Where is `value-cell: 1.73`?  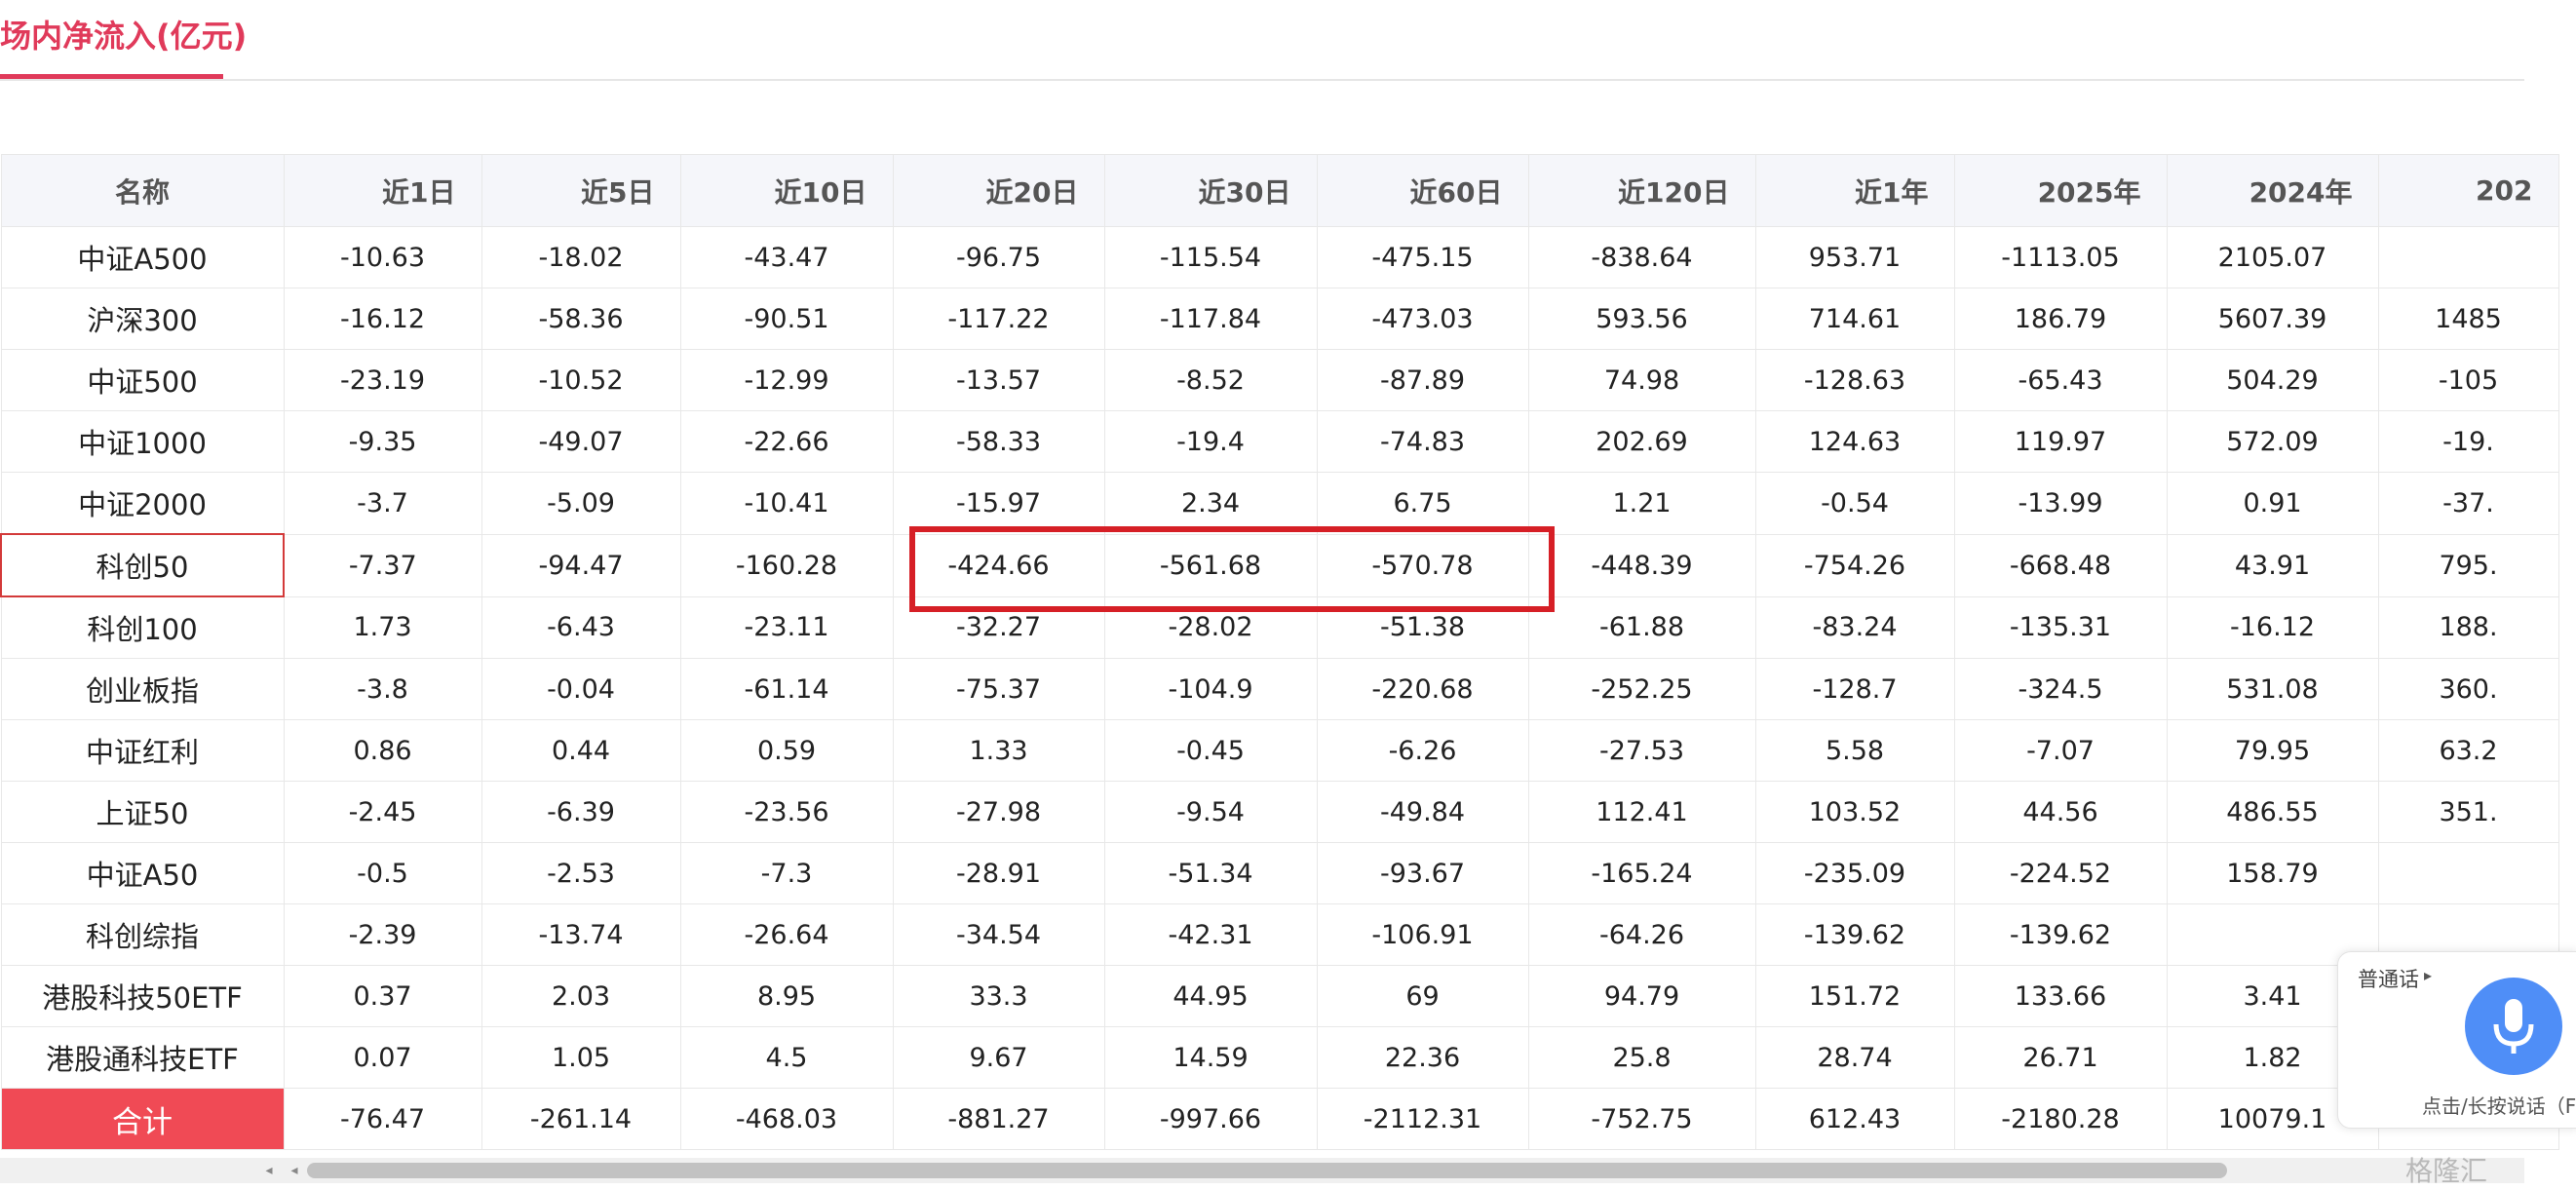 value-cell: 1.73 is located at coordinates (382, 627).